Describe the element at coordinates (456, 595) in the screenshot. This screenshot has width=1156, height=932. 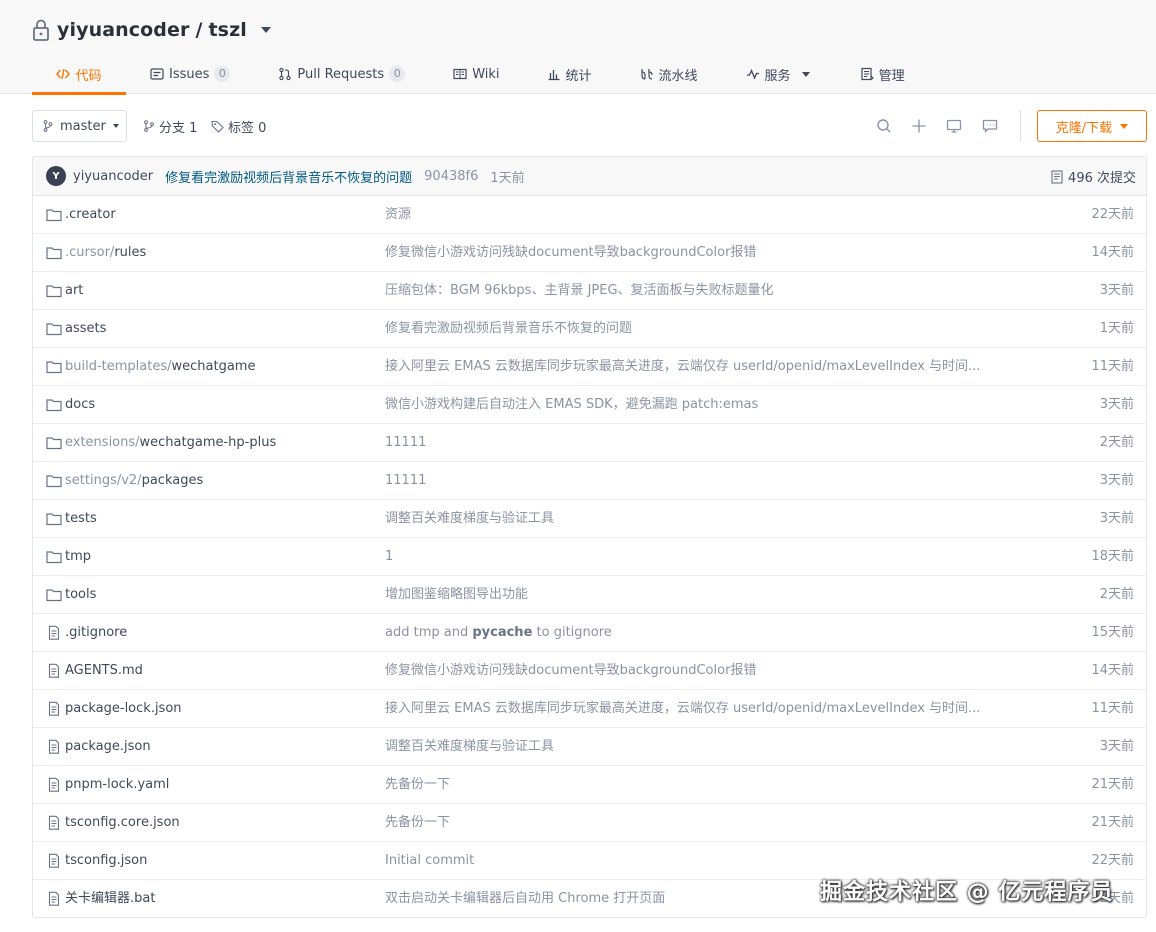
I see `last-commit-message: 增加图鉴缩略图导出功能` at that location.